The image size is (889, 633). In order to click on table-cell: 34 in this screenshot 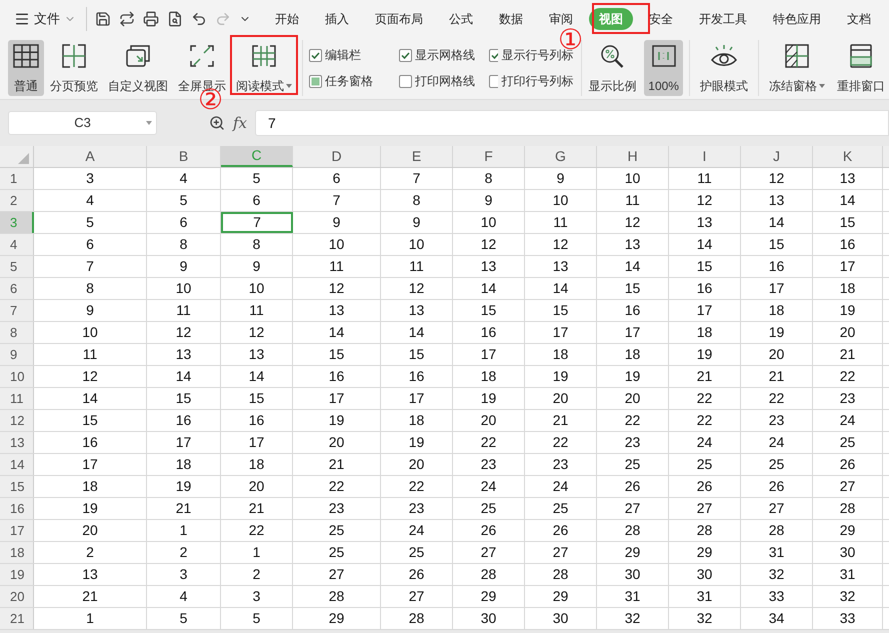, I will do `click(777, 618)`.